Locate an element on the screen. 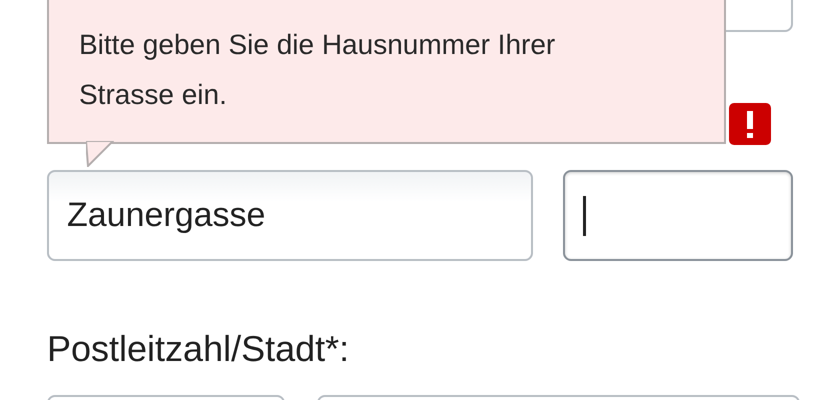 The height and width of the screenshot is (400, 823). text-field: Zaunergasse is located at coordinates (290, 215).